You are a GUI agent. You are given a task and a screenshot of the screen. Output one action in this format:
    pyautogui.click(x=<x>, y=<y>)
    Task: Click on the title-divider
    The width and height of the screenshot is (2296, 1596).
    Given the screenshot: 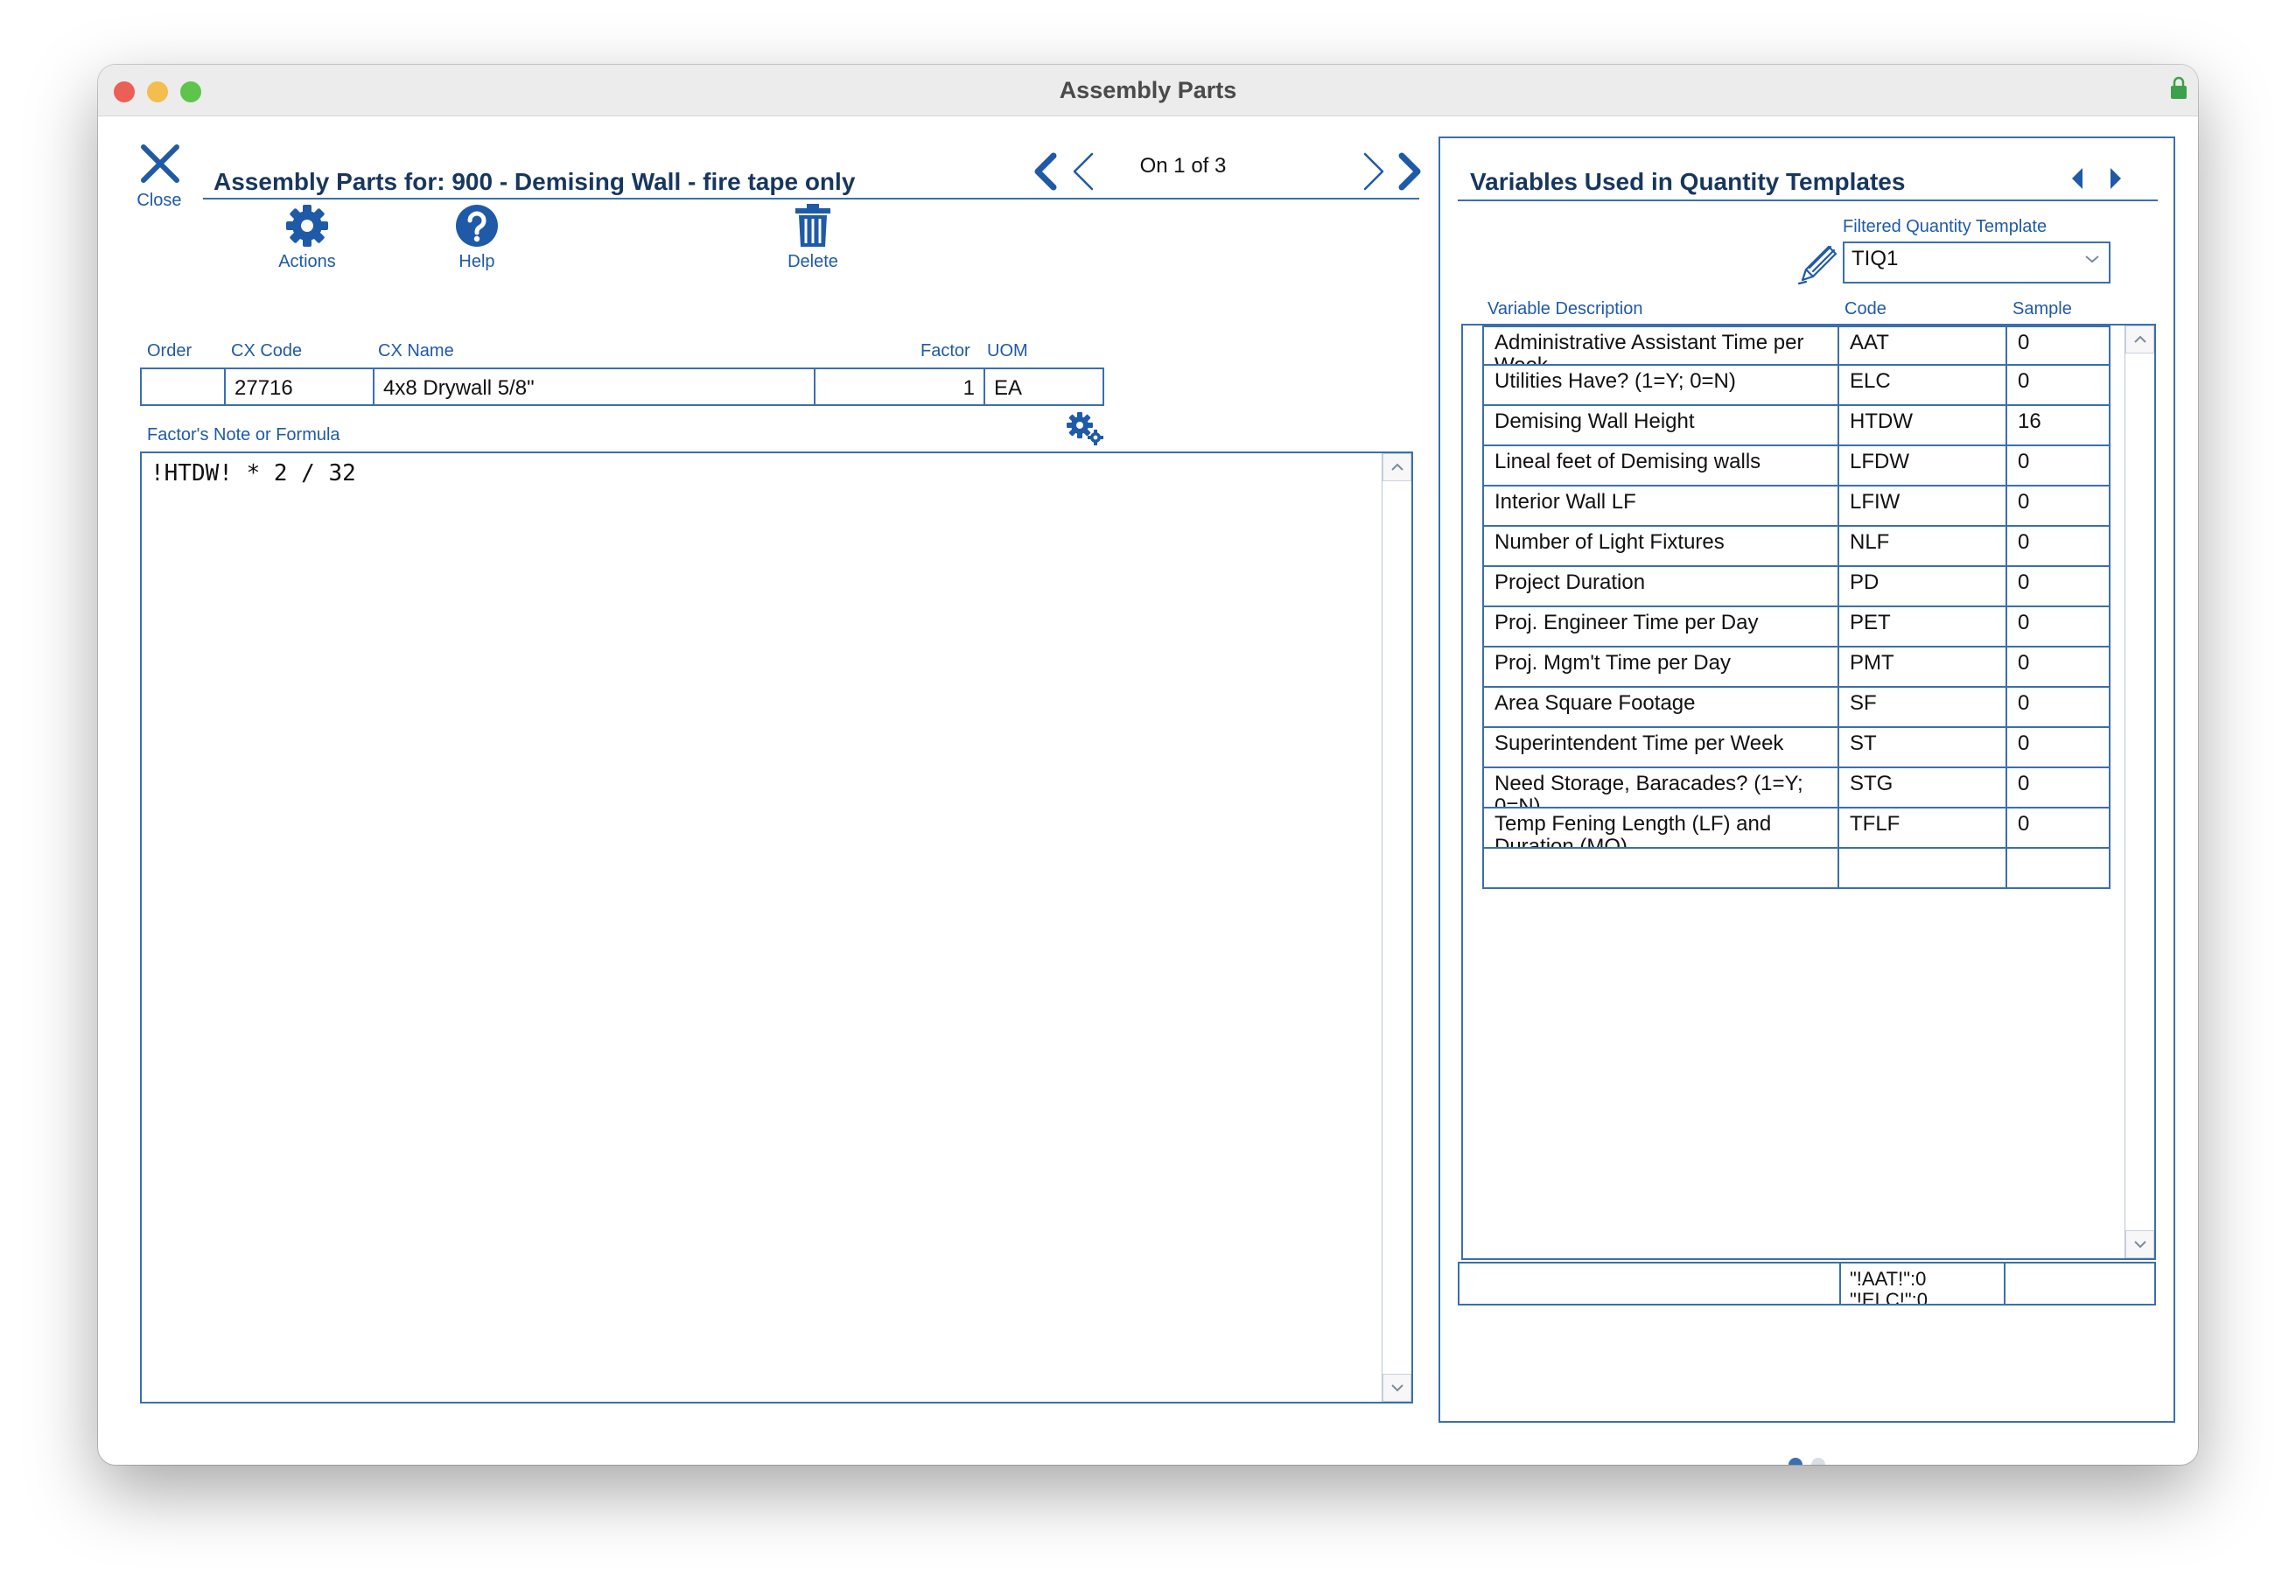 What is the action you would take?
    pyautogui.click(x=811, y=199)
    